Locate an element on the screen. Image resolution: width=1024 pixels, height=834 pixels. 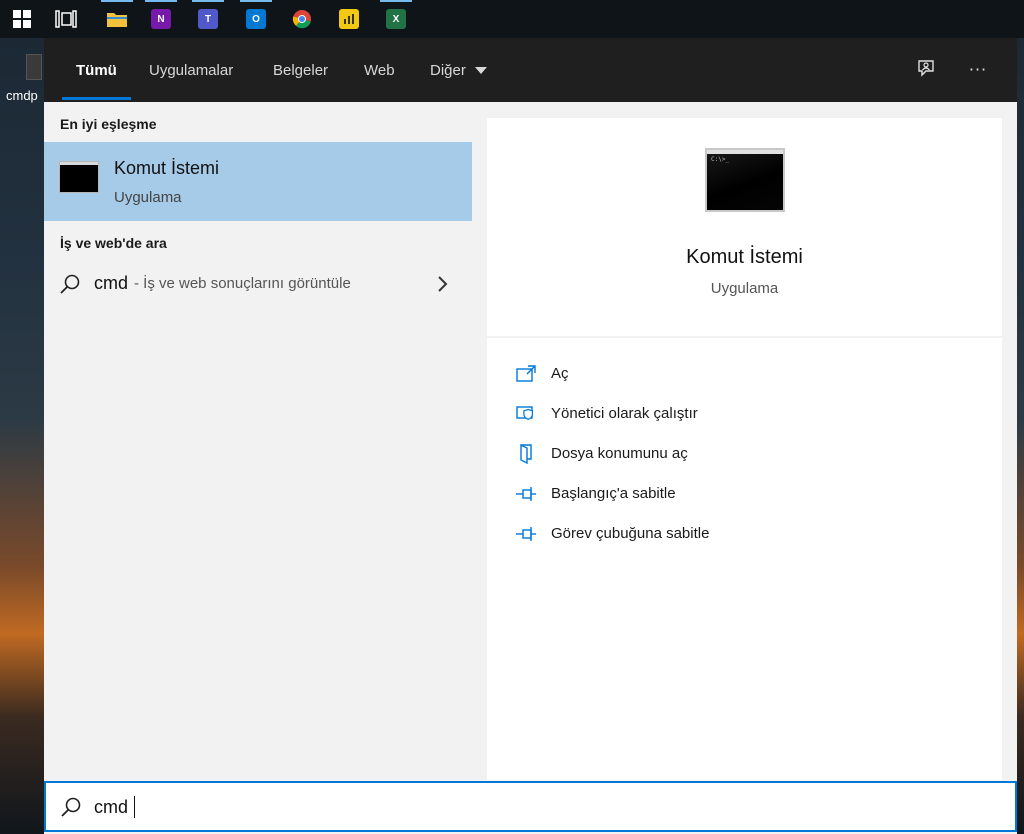
web-search-query: cmd is located at coordinates (111, 283).